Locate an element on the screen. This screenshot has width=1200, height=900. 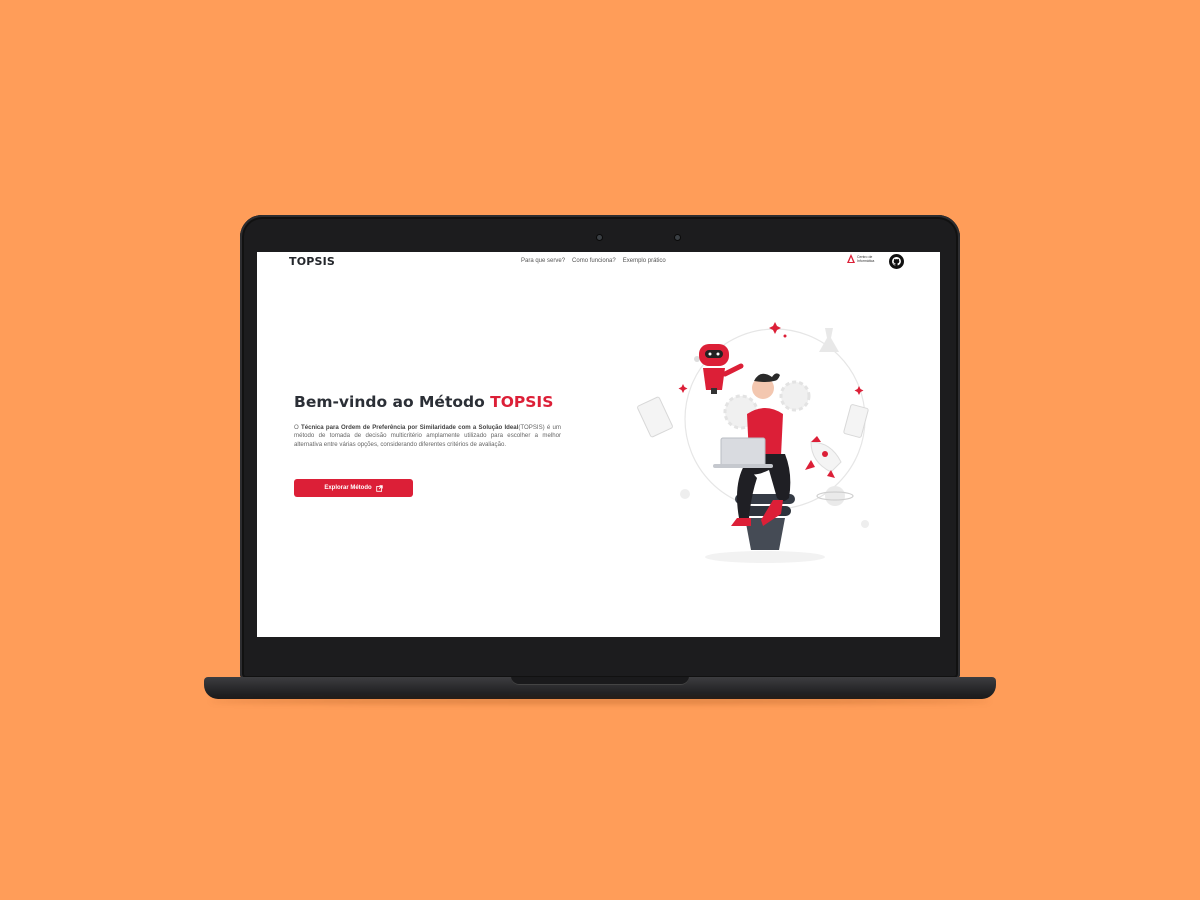
sensor-icon is located at coordinates (677, 237).